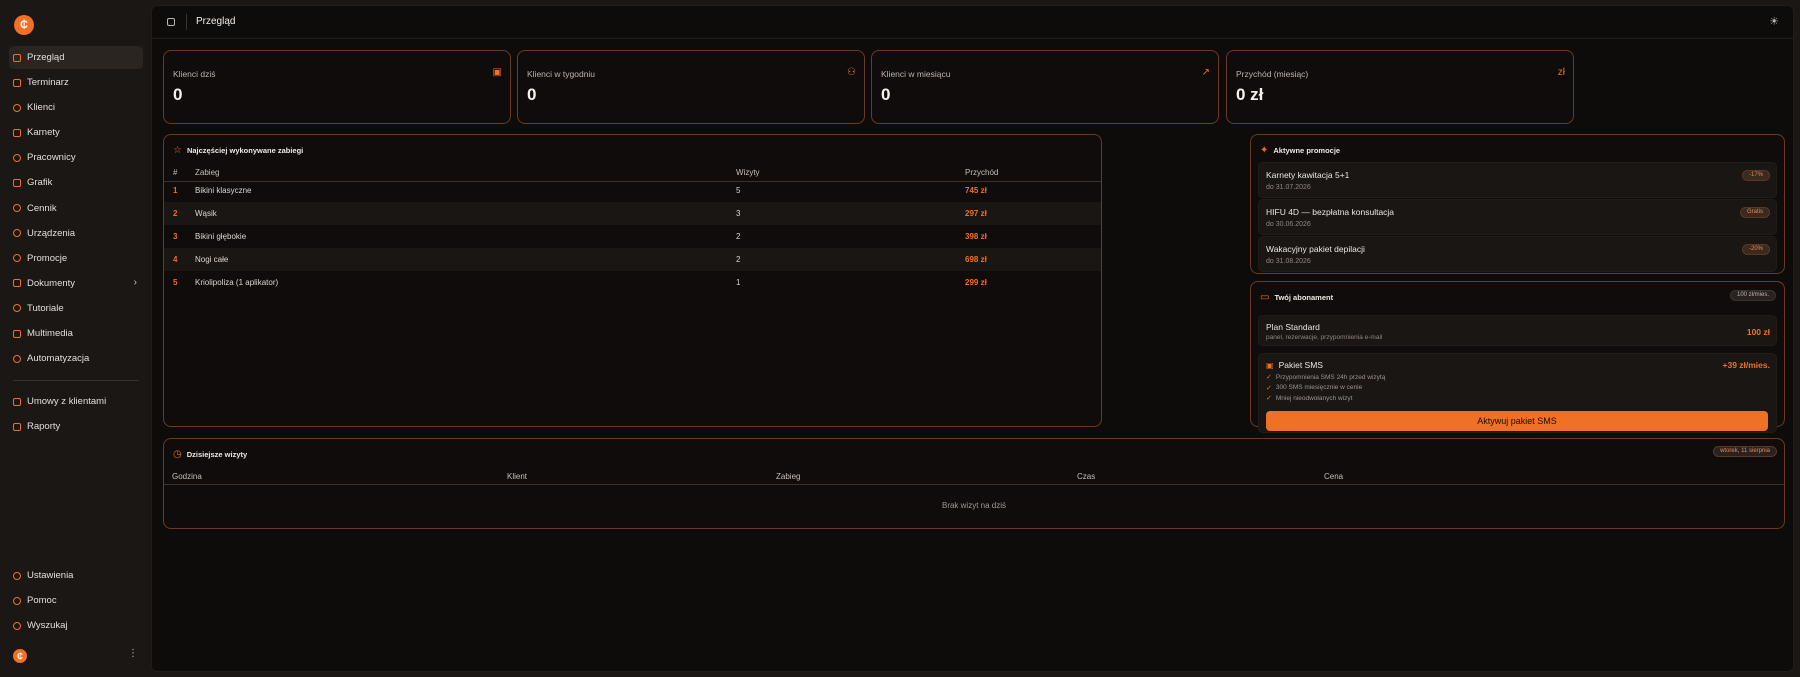 The height and width of the screenshot is (677, 1800). I want to click on sidebar-bottom-nav: Ustawienia Pomoc Wyszukaj, so click(76, 601).